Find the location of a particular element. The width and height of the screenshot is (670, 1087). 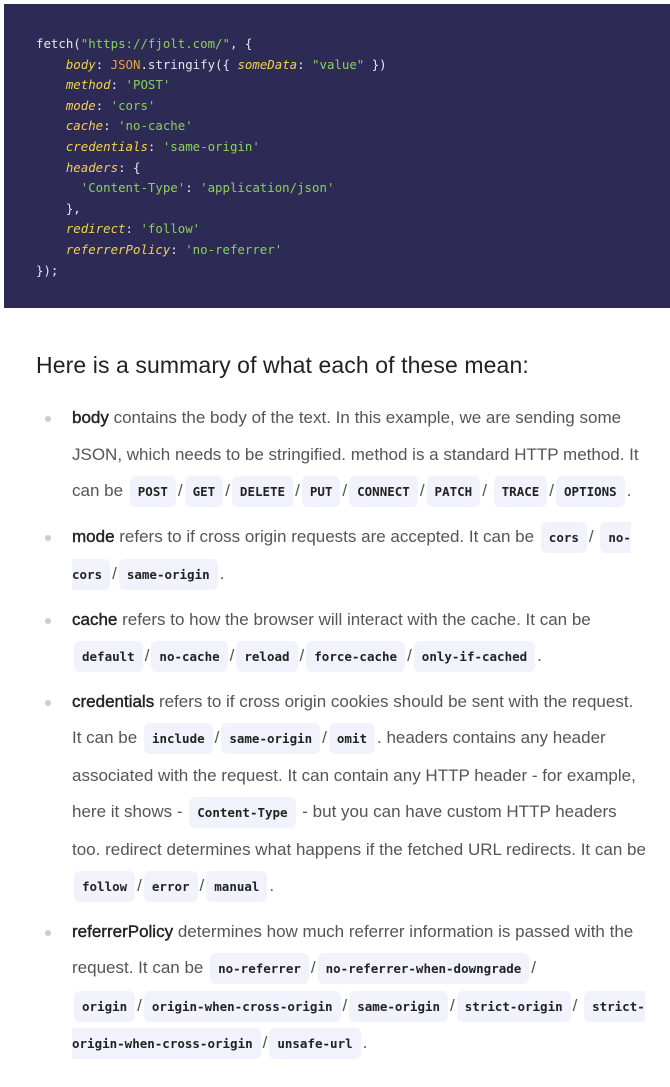

inline-code: no-referrer-when-downgrade is located at coordinates (423, 968).